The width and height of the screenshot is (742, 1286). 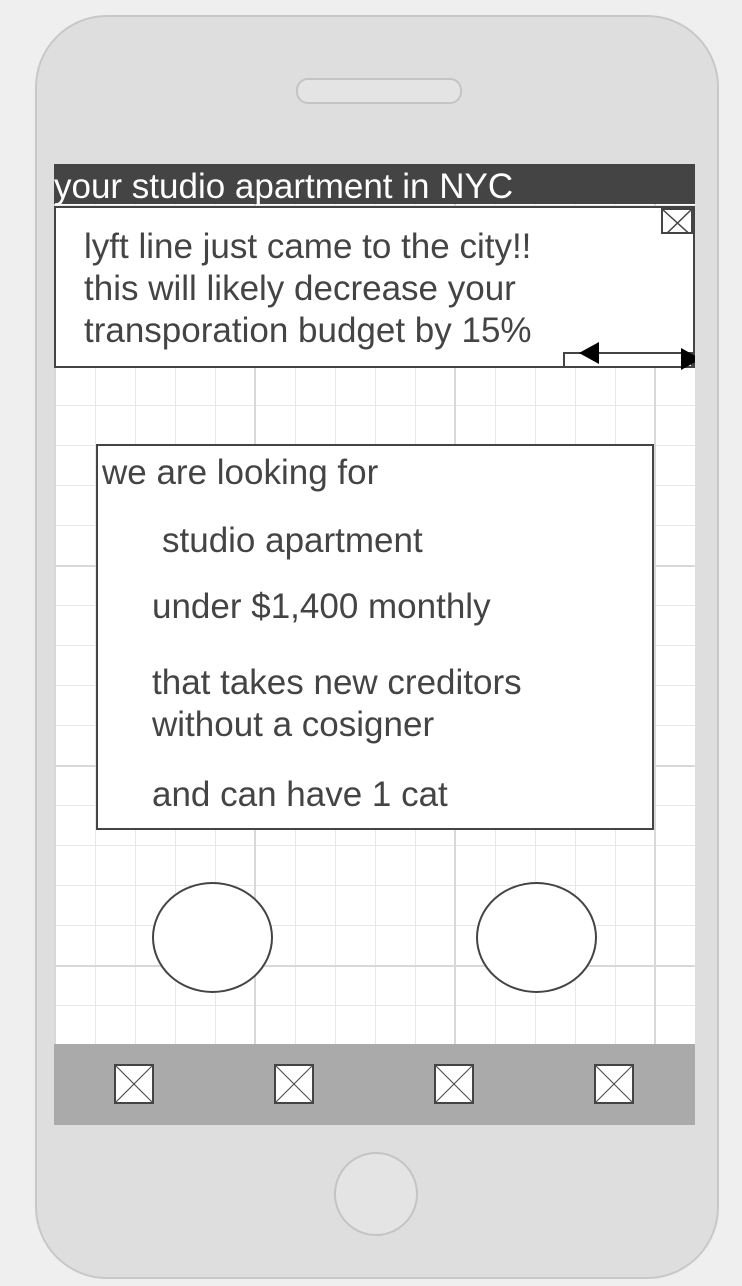 What do you see at coordinates (300, 794) in the screenshot?
I see `criteria-item: and can have 1 cat` at bounding box center [300, 794].